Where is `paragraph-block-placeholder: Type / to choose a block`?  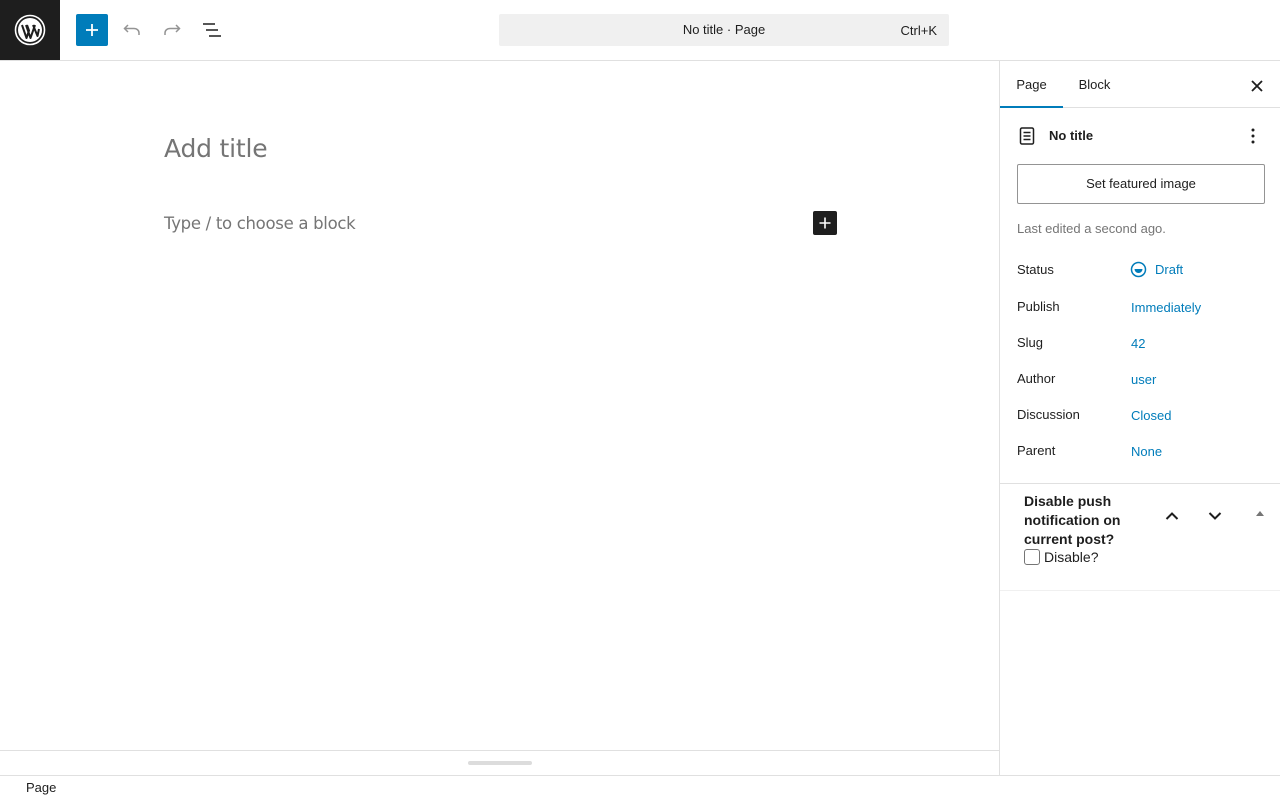 paragraph-block-placeholder: Type / to choose a block is located at coordinates (260, 223).